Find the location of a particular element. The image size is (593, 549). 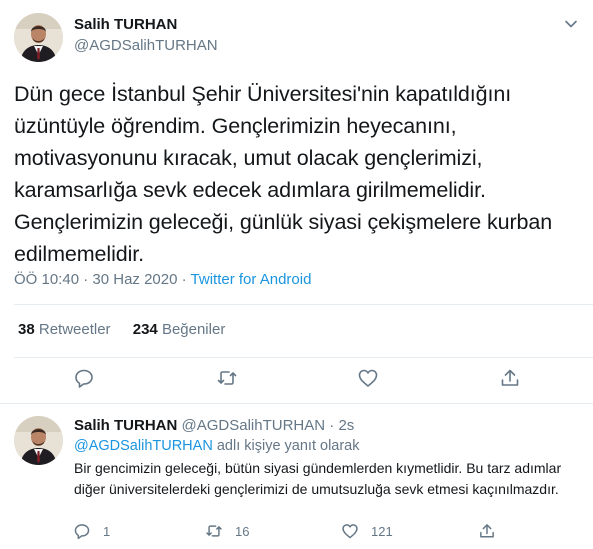

tweet-time: ÖÖ 10:40 is located at coordinates (46, 279).